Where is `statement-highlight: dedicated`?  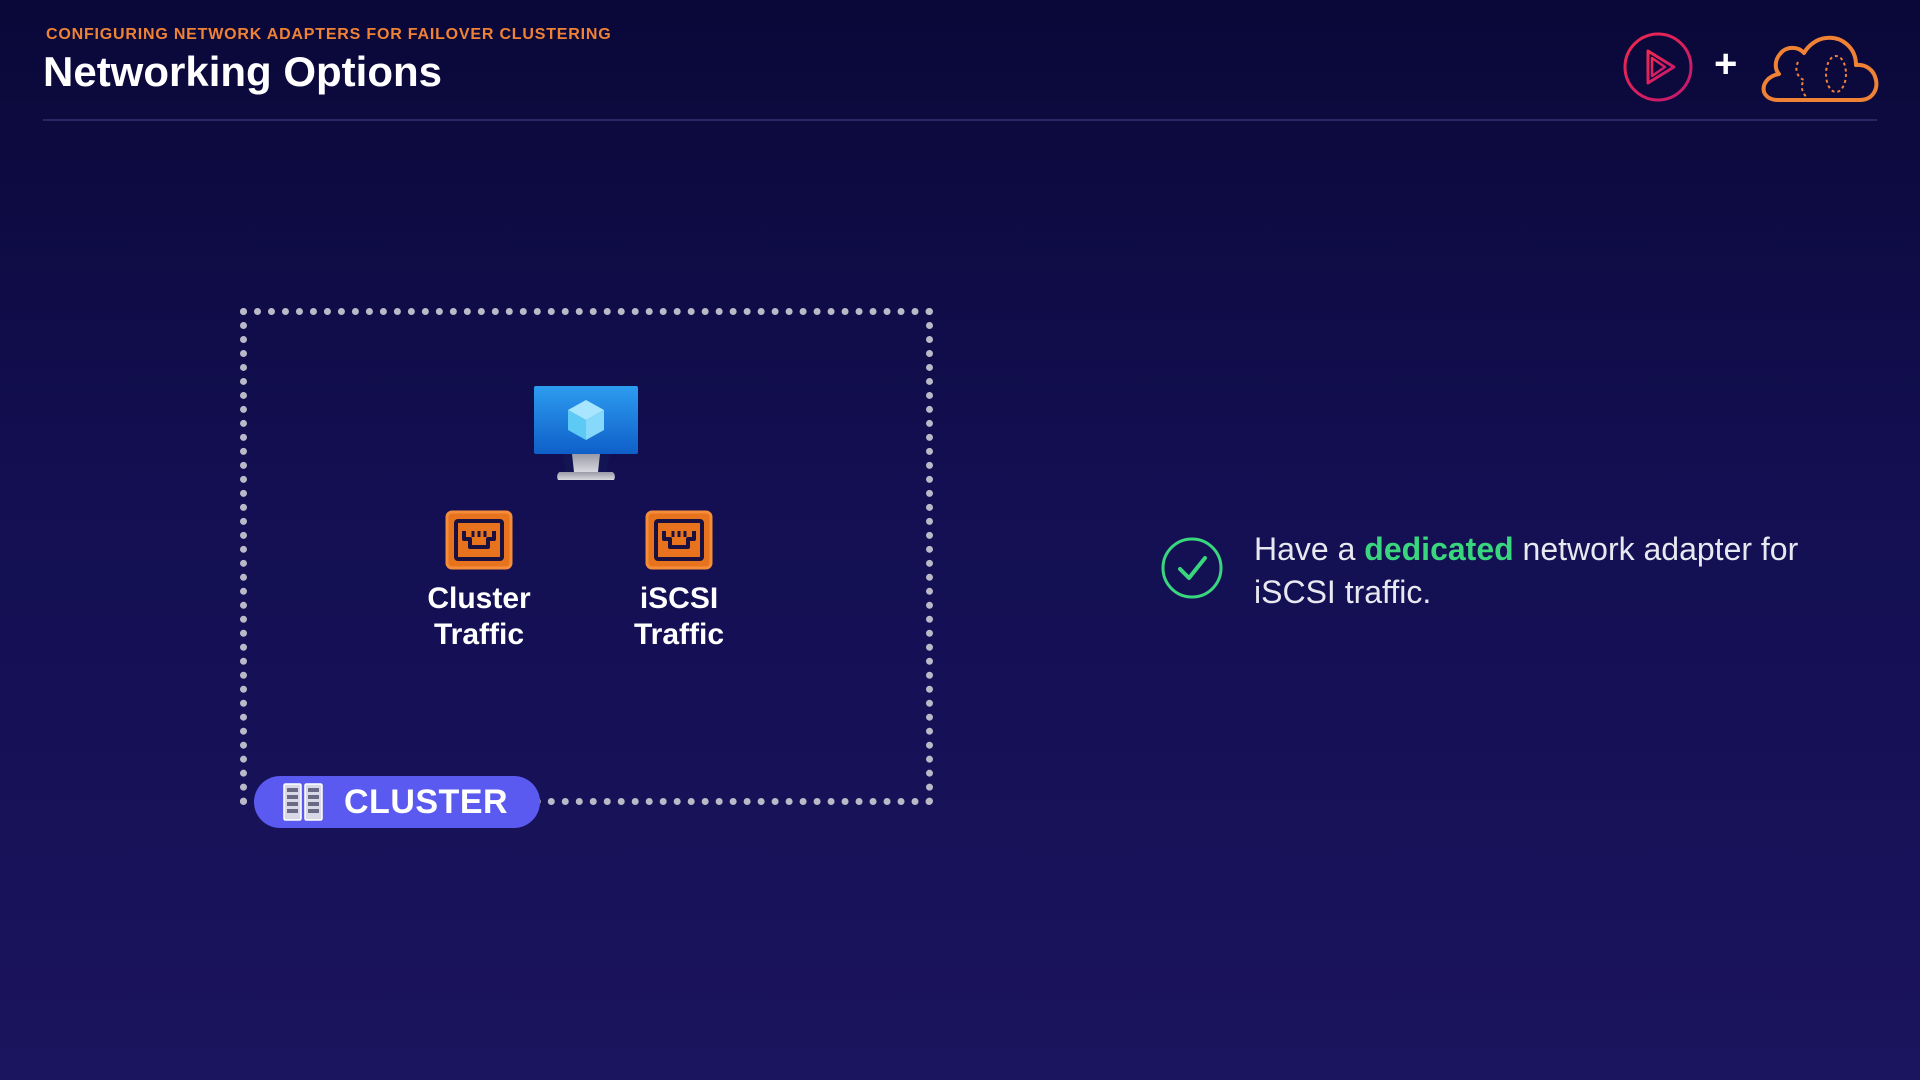 statement-highlight: dedicated is located at coordinates (1439, 549).